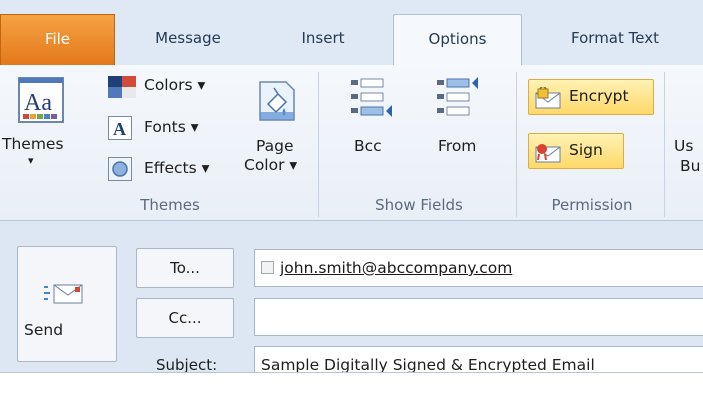  I want to click on from-icon, so click(457, 96).